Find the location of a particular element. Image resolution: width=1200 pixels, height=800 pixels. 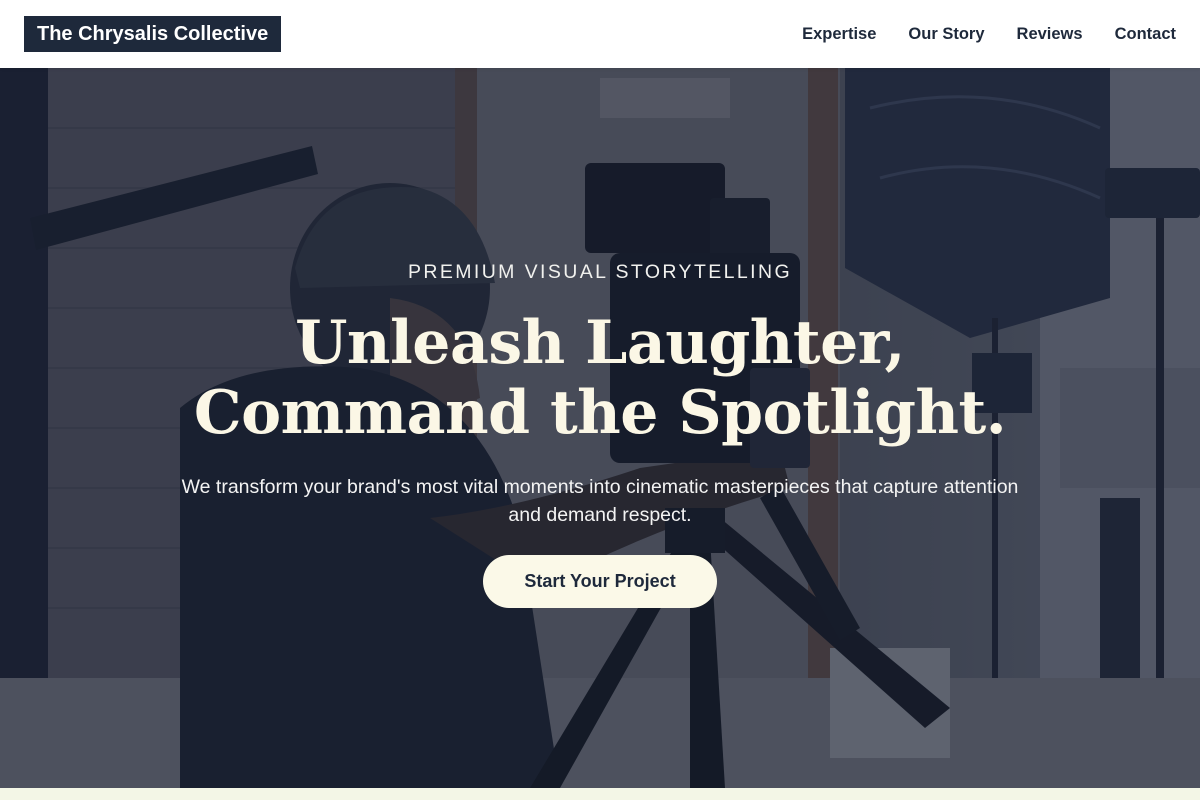

next-section-edge is located at coordinates (600, 794).